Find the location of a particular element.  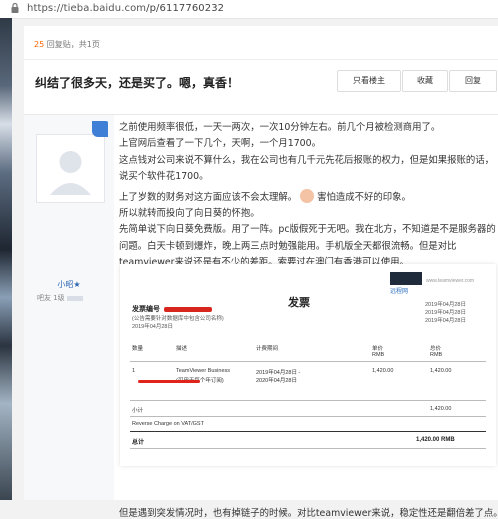

thread-title-bar: 纠结了很多天，还是买了。嗯，真香！ 只看楼主 收藏 回复 is located at coordinates (261, 86).